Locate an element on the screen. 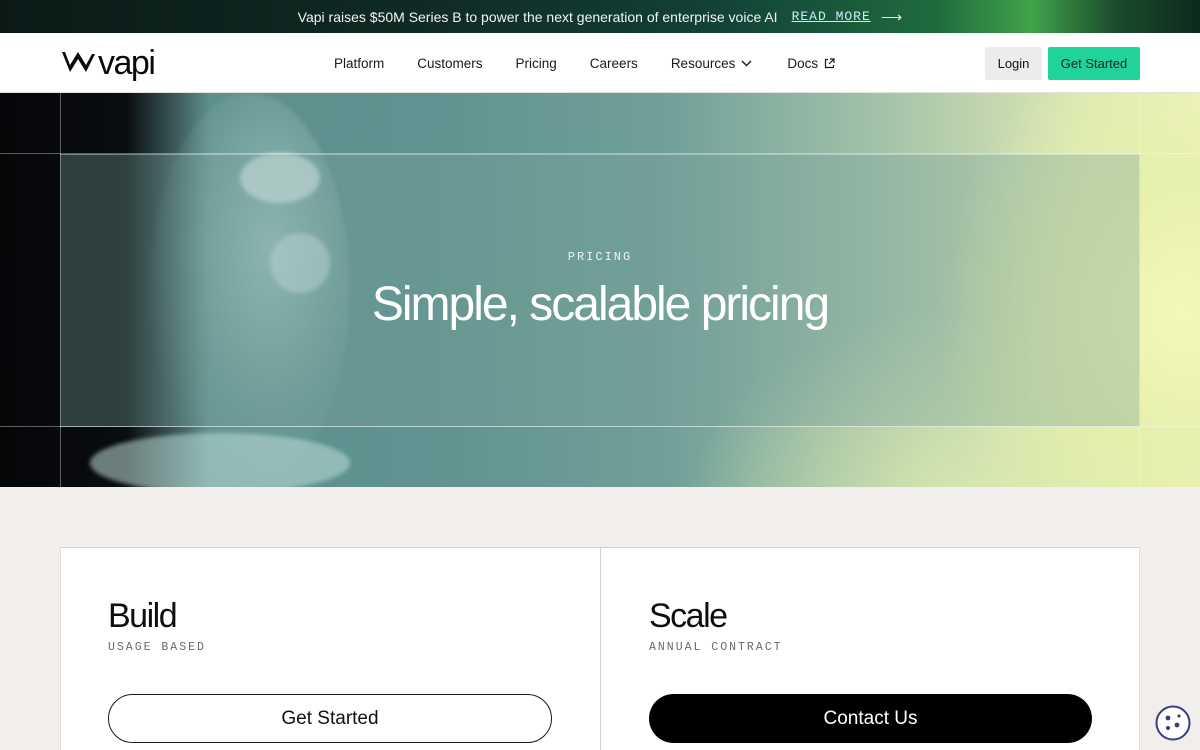 The width and height of the screenshot is (1200, 750). nav-item-careers: Careers is located at coordinates (614, 63).